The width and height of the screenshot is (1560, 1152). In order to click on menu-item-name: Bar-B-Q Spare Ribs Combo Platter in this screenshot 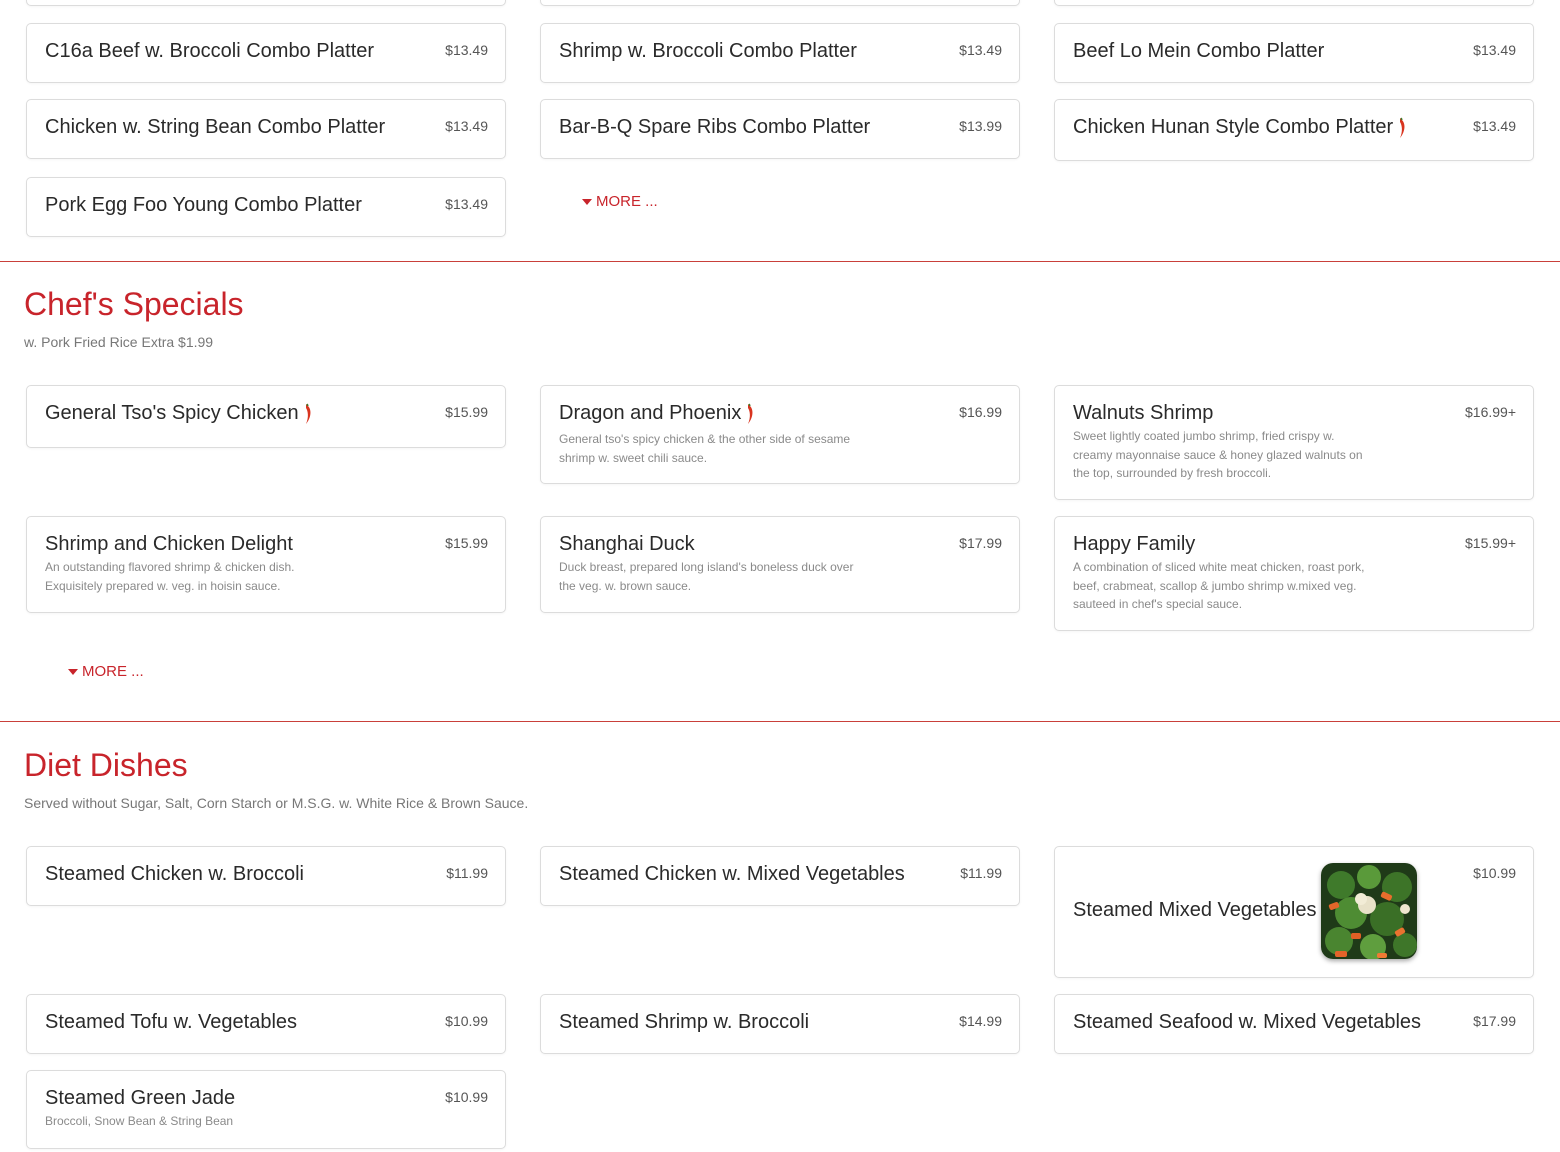, I will do `click(715, 127)`.